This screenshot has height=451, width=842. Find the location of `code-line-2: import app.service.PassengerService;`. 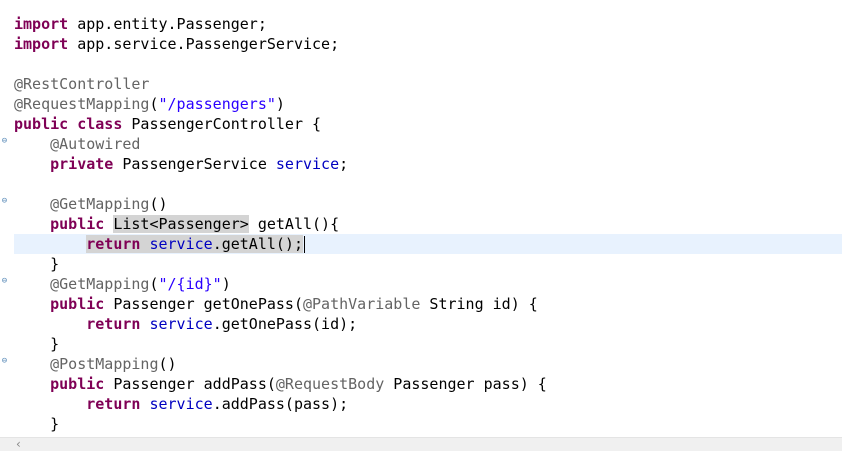

code-line-2: import app.service.PassengerService; is located at coordinates (176, 44).